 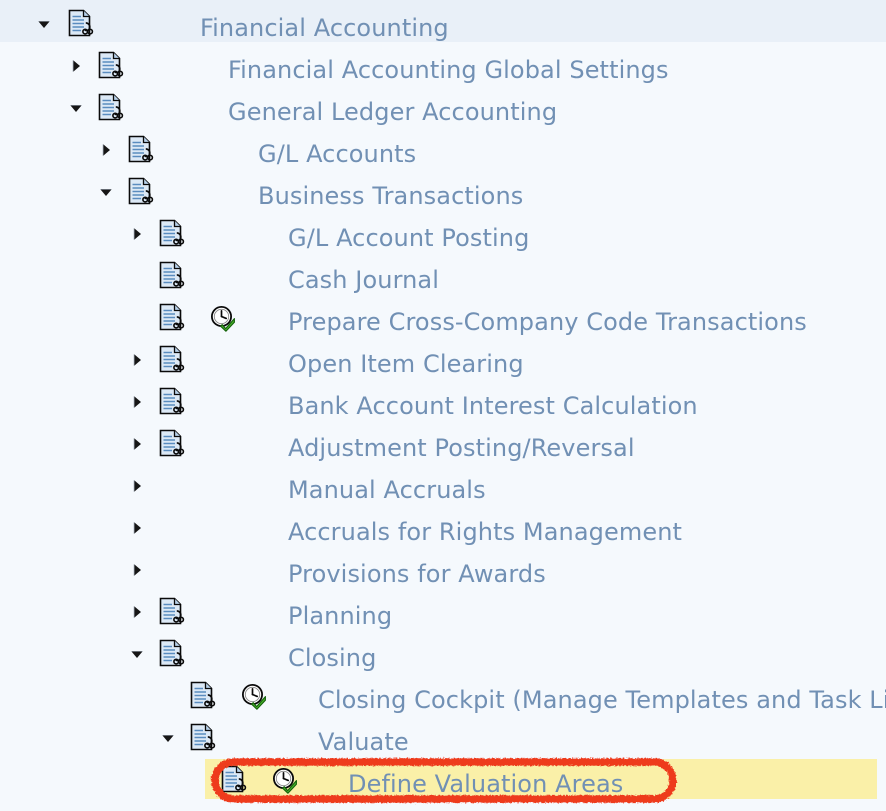 What do you see at coordinates (547, 322) in the screenshot?
I see `tree-node-label: Prepare Cross-Company Code Transactions` at bounding box center [547, 322].